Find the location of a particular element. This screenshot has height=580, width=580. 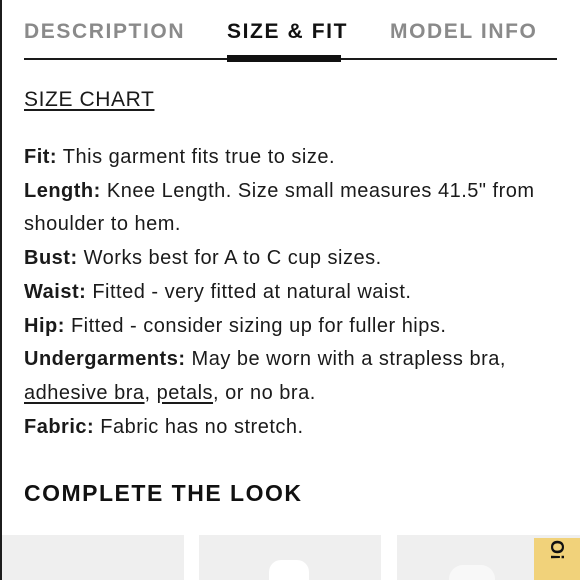

product-info-tabs: DESCRIPTION SIZE & FIT MODEL INFO is located at coordinates (290, 31).